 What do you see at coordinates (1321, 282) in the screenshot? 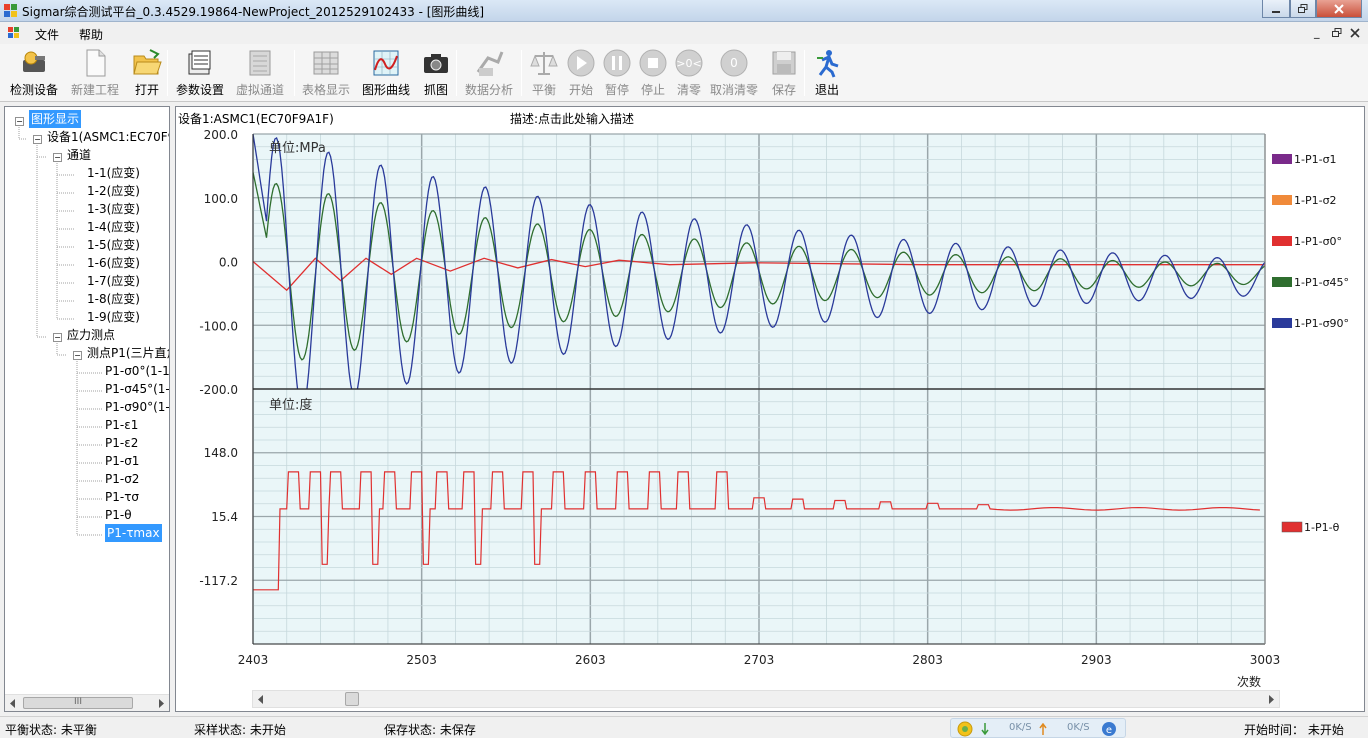
I see `legend-label: 1-P1-σ45°` at bounding box center [1321, 282].